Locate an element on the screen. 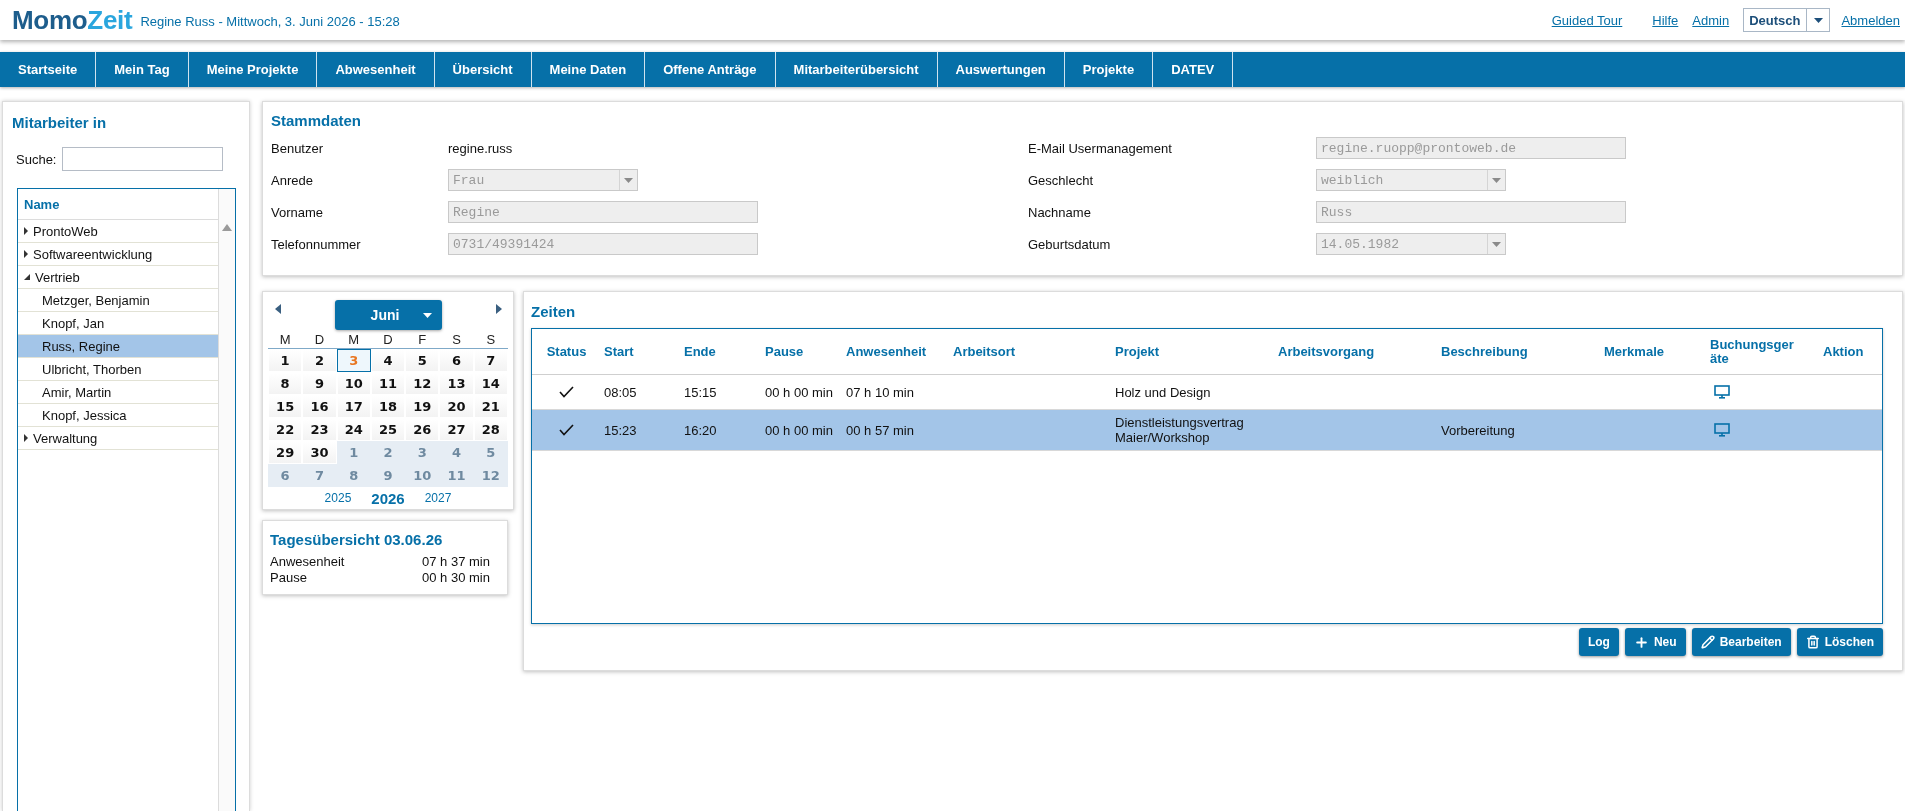  calendar-day: 10 is located at coordinates (422, 475).